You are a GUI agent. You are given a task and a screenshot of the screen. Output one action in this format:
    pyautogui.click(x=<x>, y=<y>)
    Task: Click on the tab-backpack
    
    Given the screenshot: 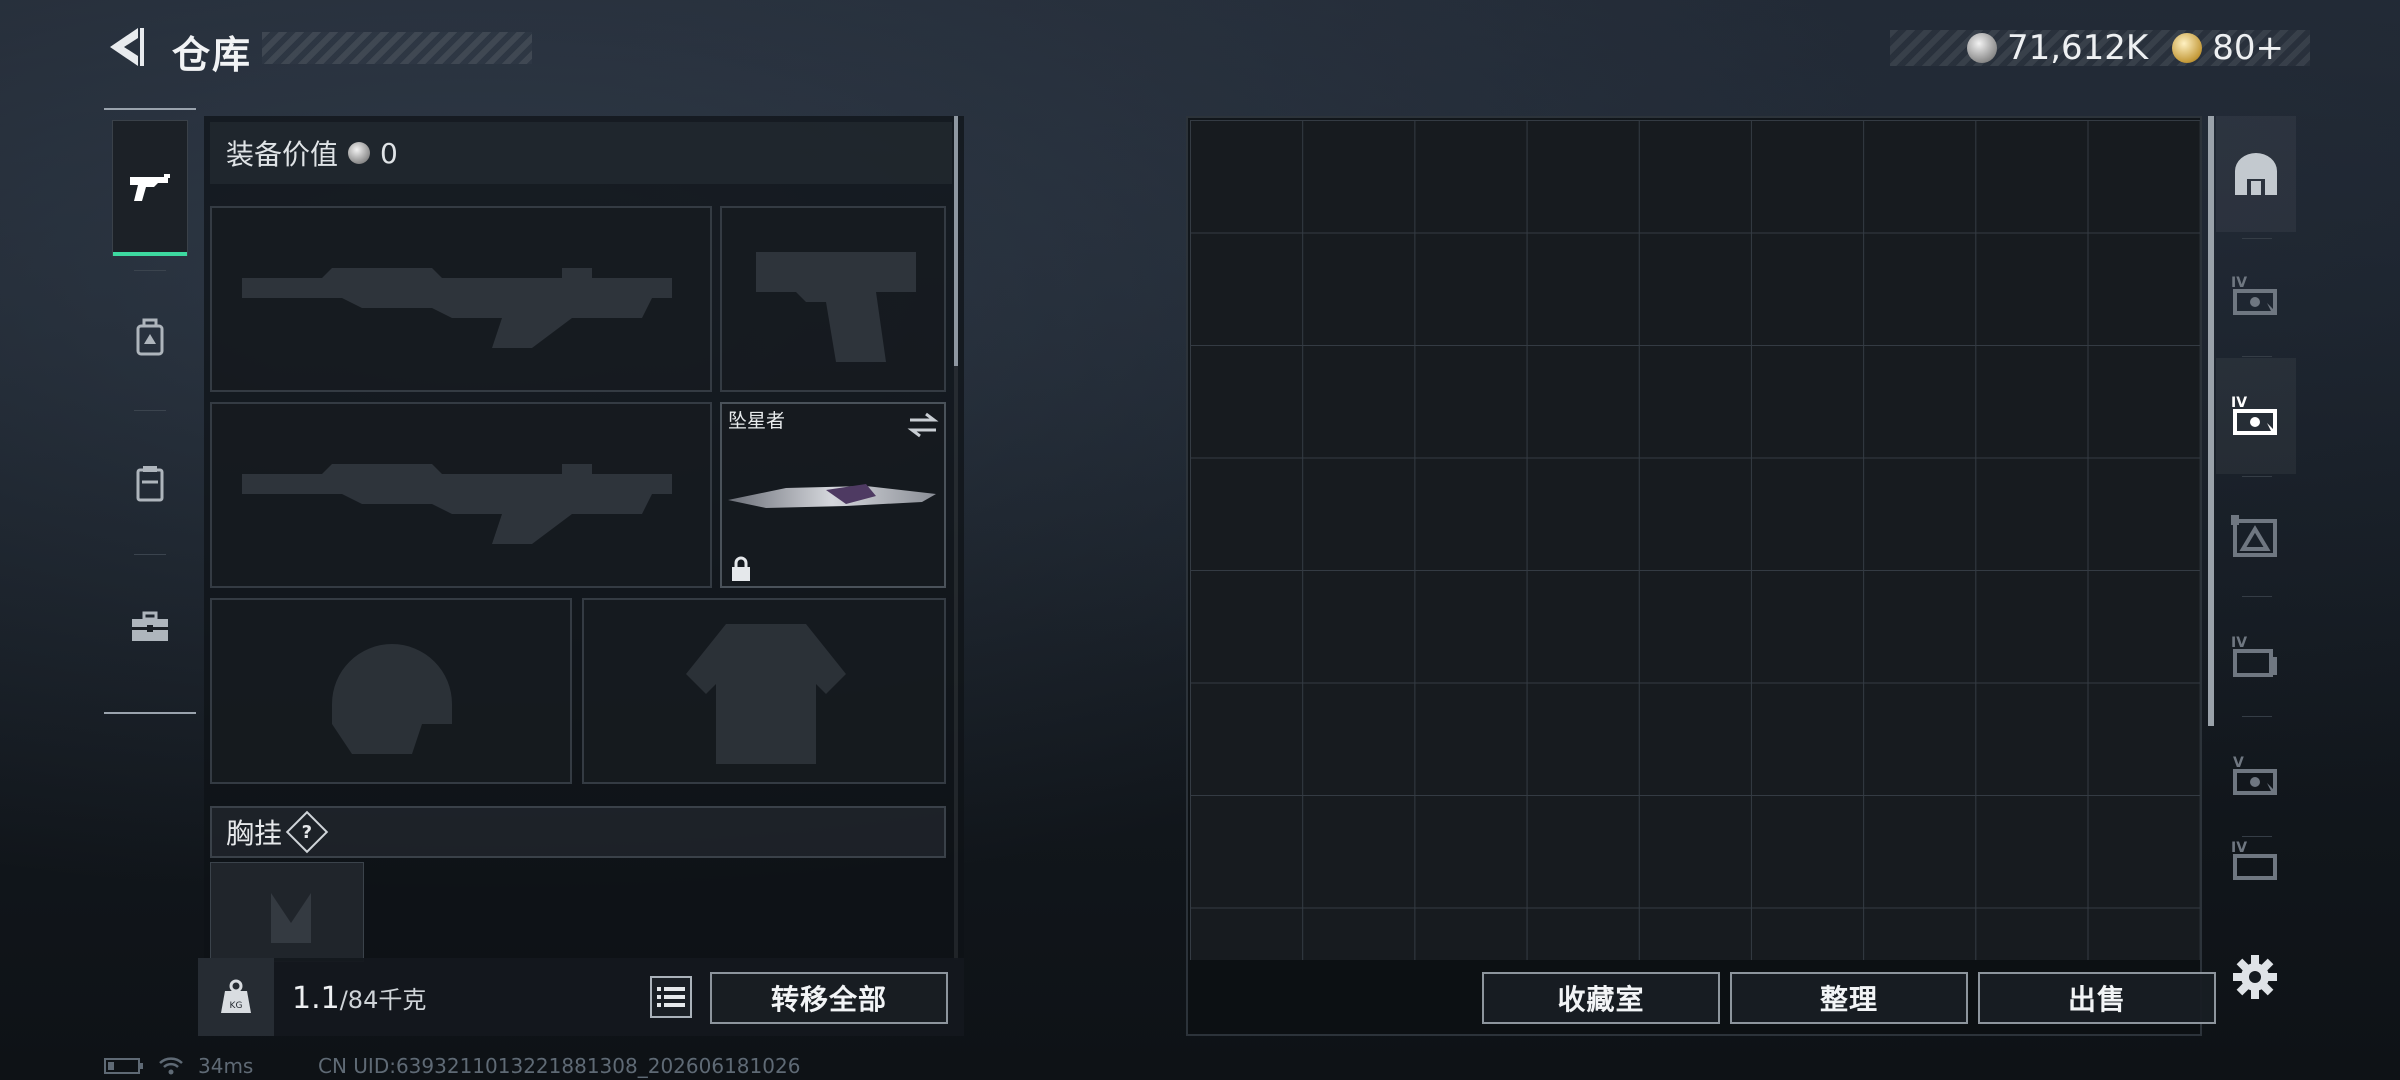 What is the action you would take?
    pyautogui.click(x=150, y=338)
    